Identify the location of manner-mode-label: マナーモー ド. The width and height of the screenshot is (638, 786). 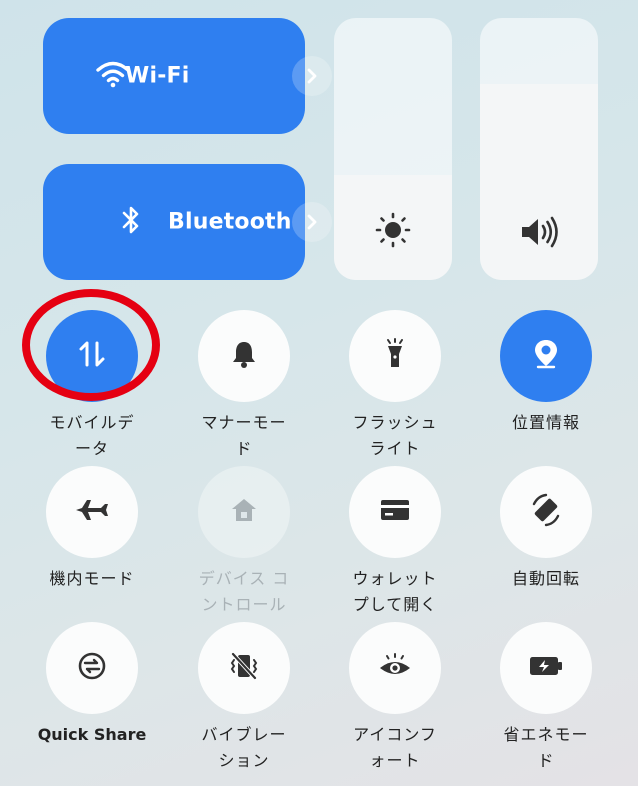
(244, 435).